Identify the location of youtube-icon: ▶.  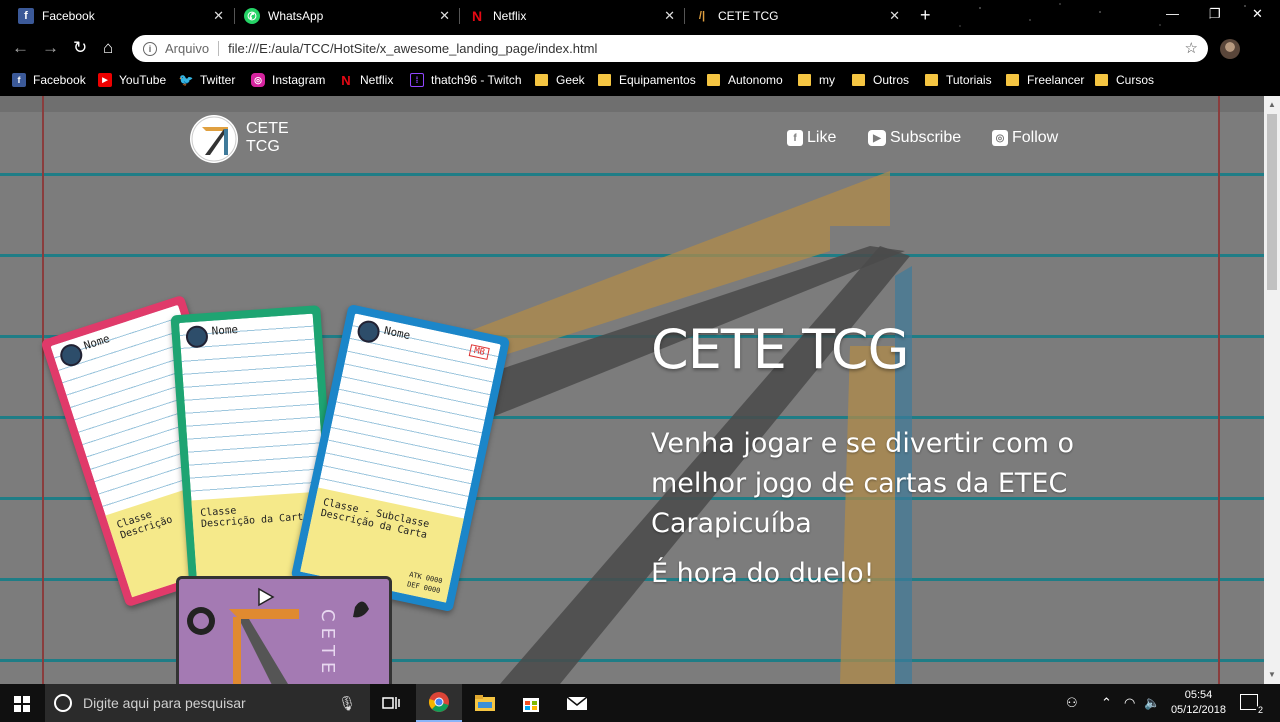
(877, 138).